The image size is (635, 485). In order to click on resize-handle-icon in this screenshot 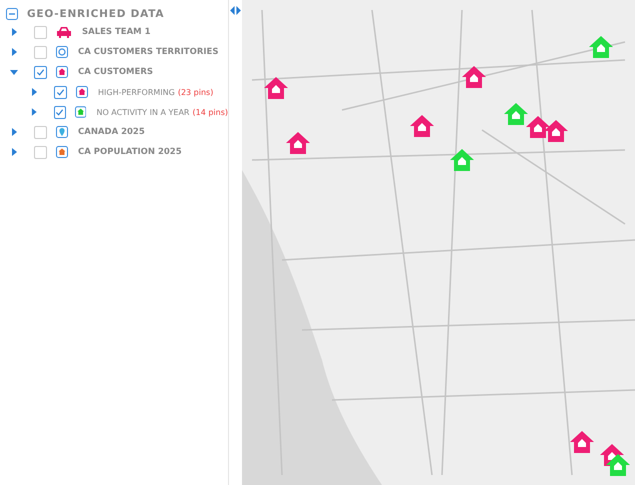, I will do `click(235, 10)`.